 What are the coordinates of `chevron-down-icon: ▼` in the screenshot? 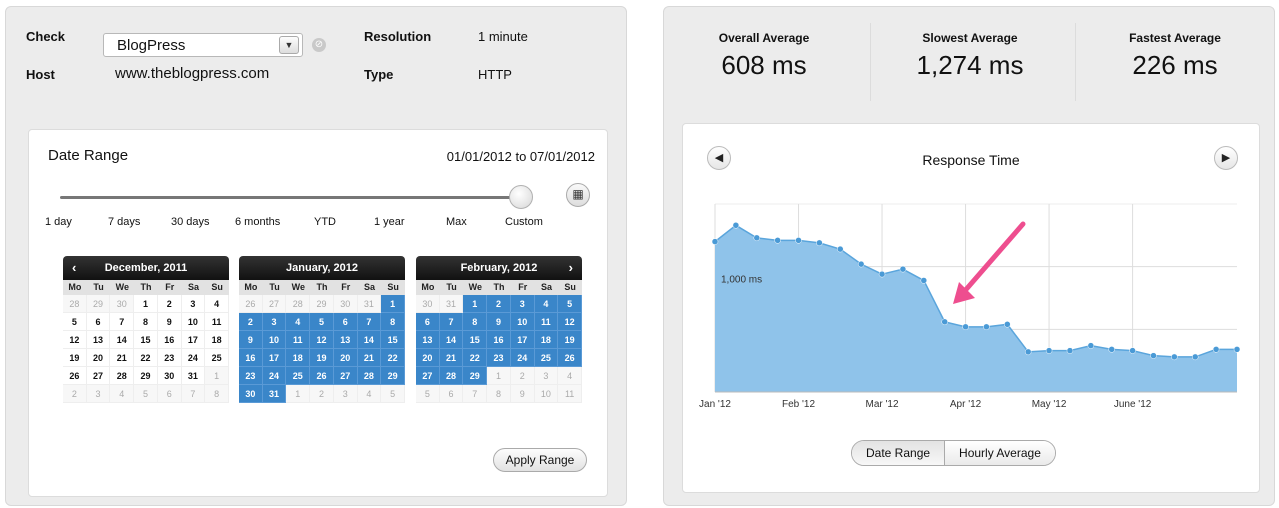 It's located at (289, 45).